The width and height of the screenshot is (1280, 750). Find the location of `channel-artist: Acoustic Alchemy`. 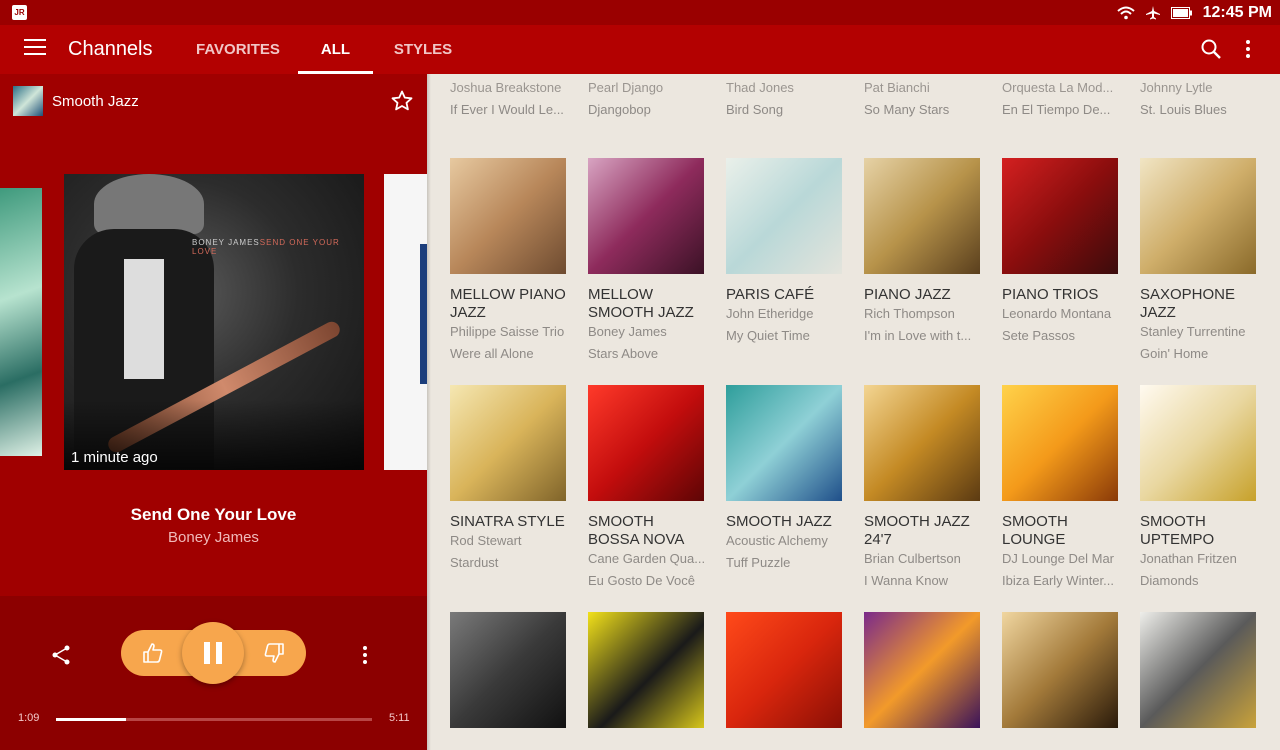

channel-artist: Acoustic Alchemy is located at coordinates (777, 540).